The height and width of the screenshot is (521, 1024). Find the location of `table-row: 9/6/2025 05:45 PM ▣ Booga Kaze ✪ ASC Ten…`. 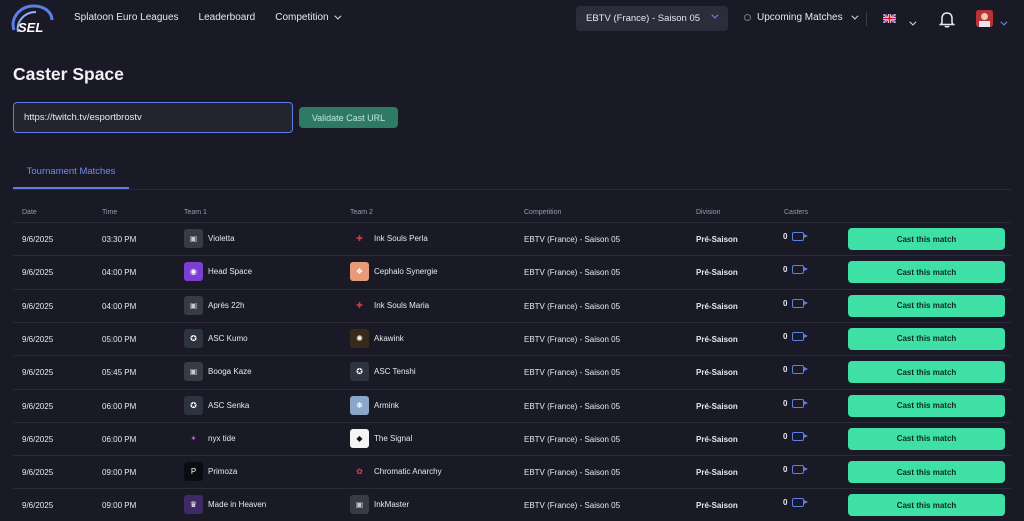

table-row: 9/6/2025 05:45 PM ▣ Booga Kaze ✪ ASC Ten… is located at coordinates (512, 371).